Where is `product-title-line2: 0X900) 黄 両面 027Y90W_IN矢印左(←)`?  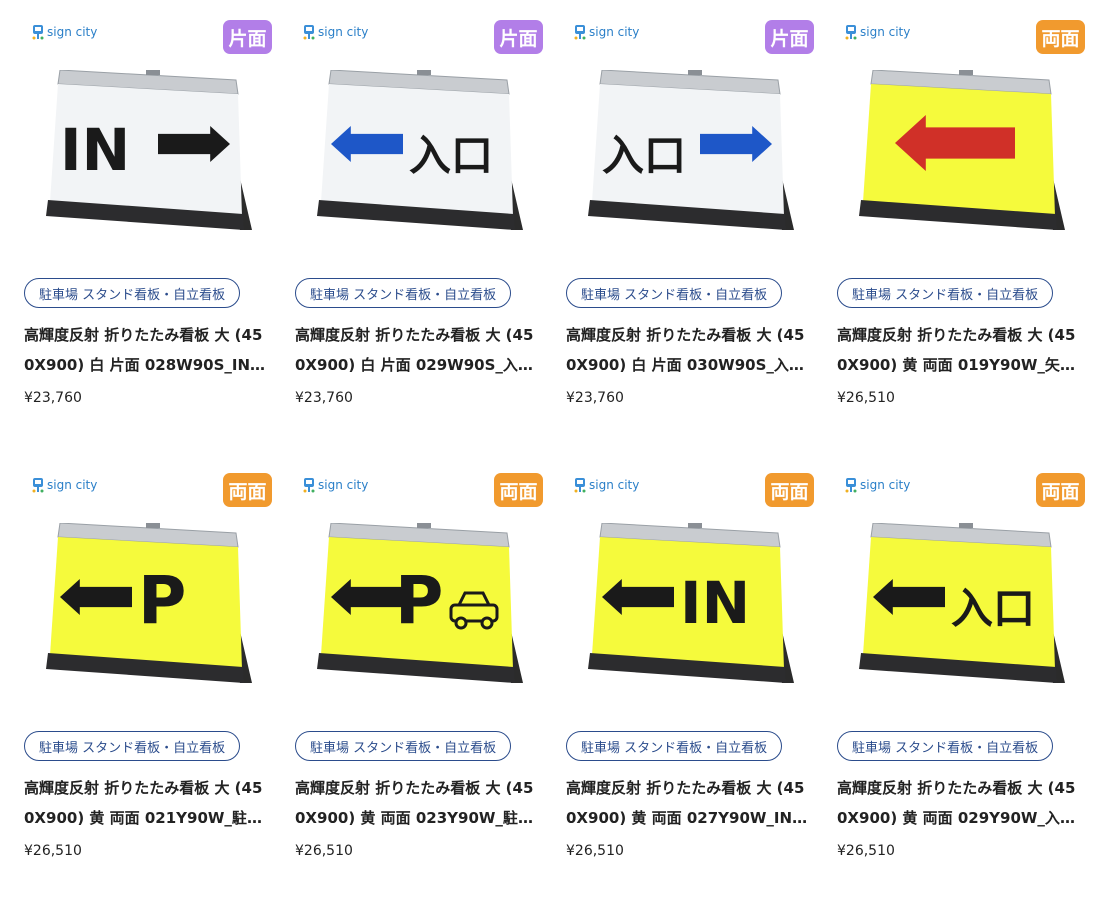
product-title-line2: 0X900) 黄 両面 027Y90W_IN矢印左(←) is located at coordinates (689, 818).